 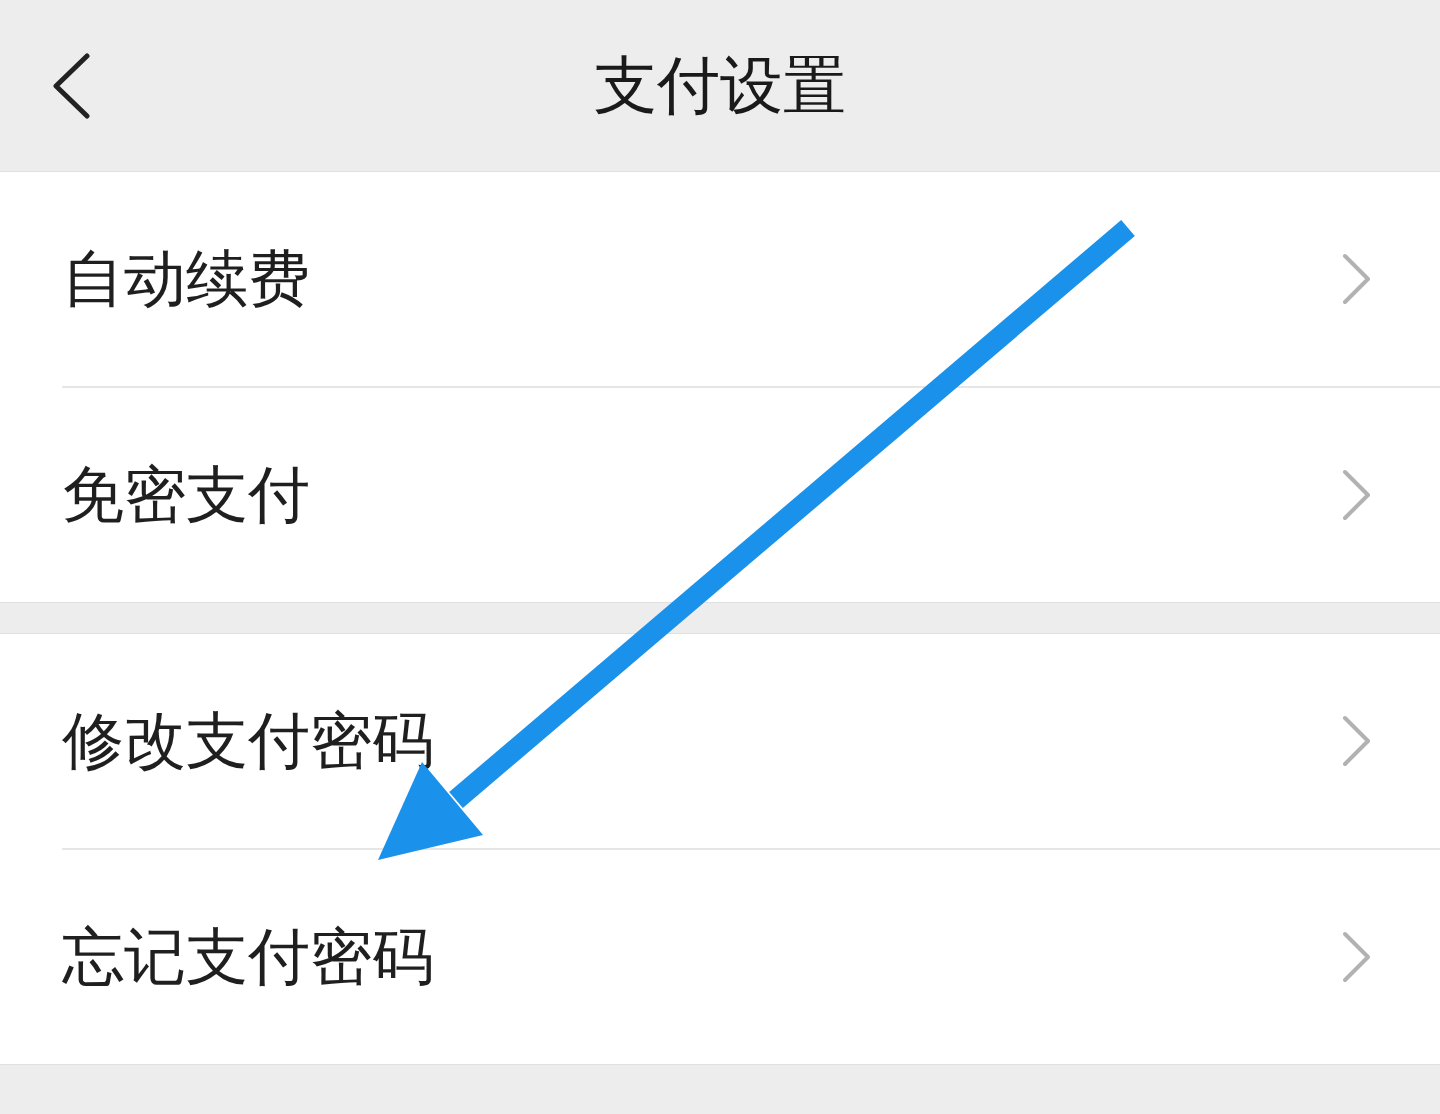 I want to click on row-label: 自动续费, so click(x=186, y=279).